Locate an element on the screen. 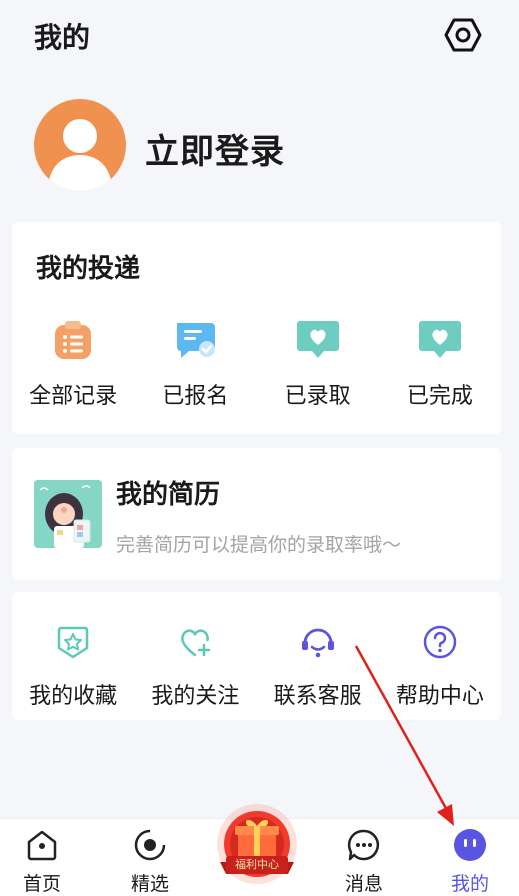 This screenshot has width=519, height=896. tab-label: 精选 is located at coordinates (149, 884).